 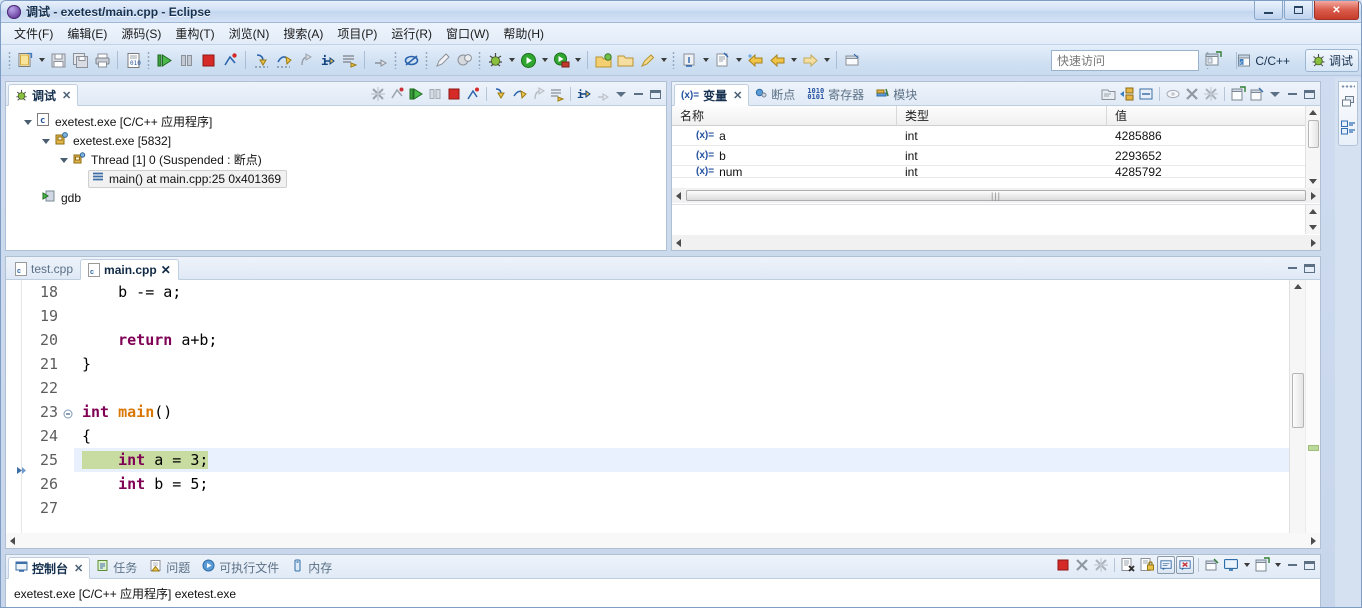 What do you see at coordinates (336, 159) in the screenshot?
I see `tree-node-thread: Thread [1] 0 (Suspended : 断点)` at bounding box center [336, 159].